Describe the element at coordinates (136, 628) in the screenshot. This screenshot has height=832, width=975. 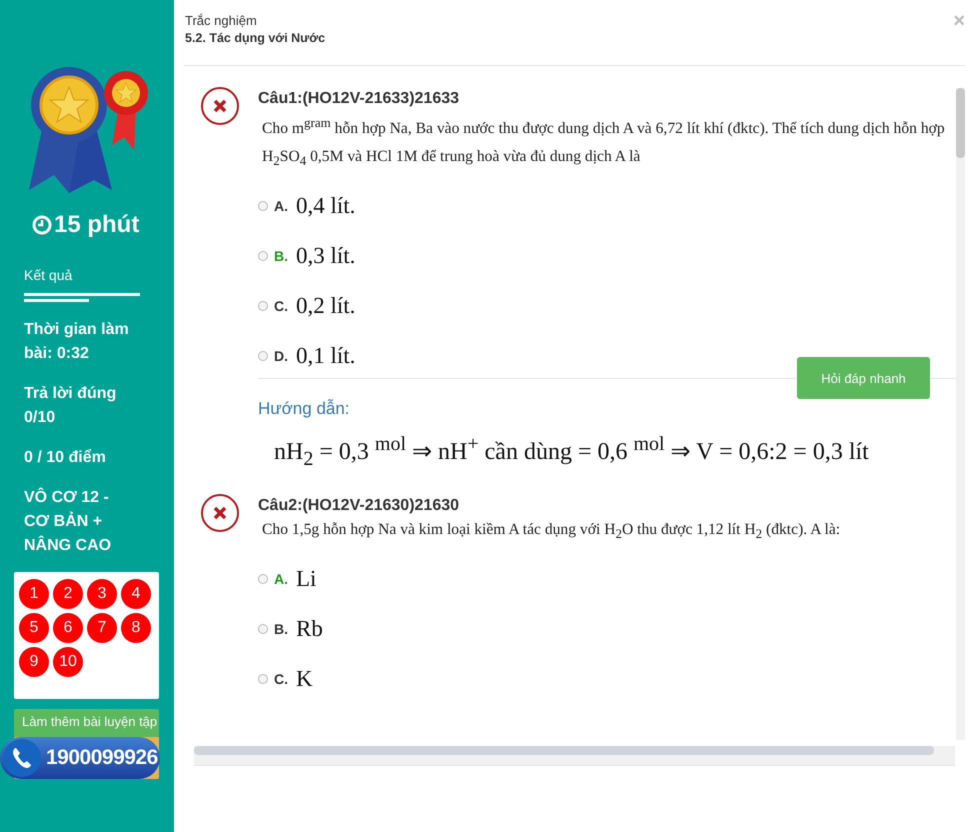
I see `question-number-button: 8` at that location.